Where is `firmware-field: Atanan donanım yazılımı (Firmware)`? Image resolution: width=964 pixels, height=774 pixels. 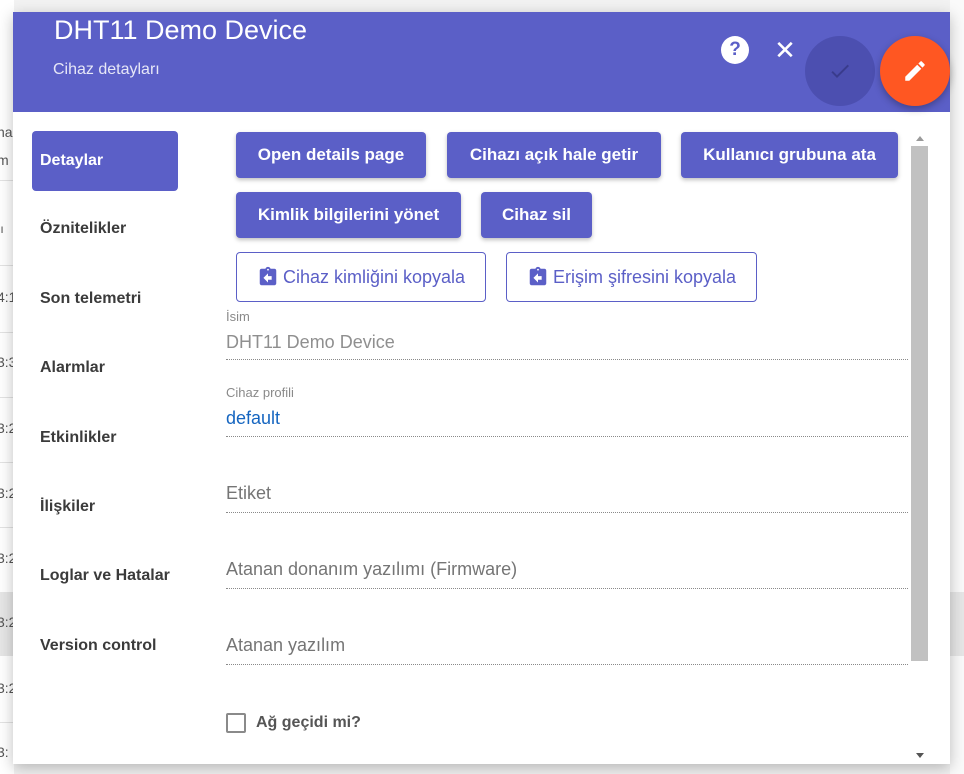
firmware-field: Atanan donanım yazılımı (Firmware) is located at coordinates (567, 573).